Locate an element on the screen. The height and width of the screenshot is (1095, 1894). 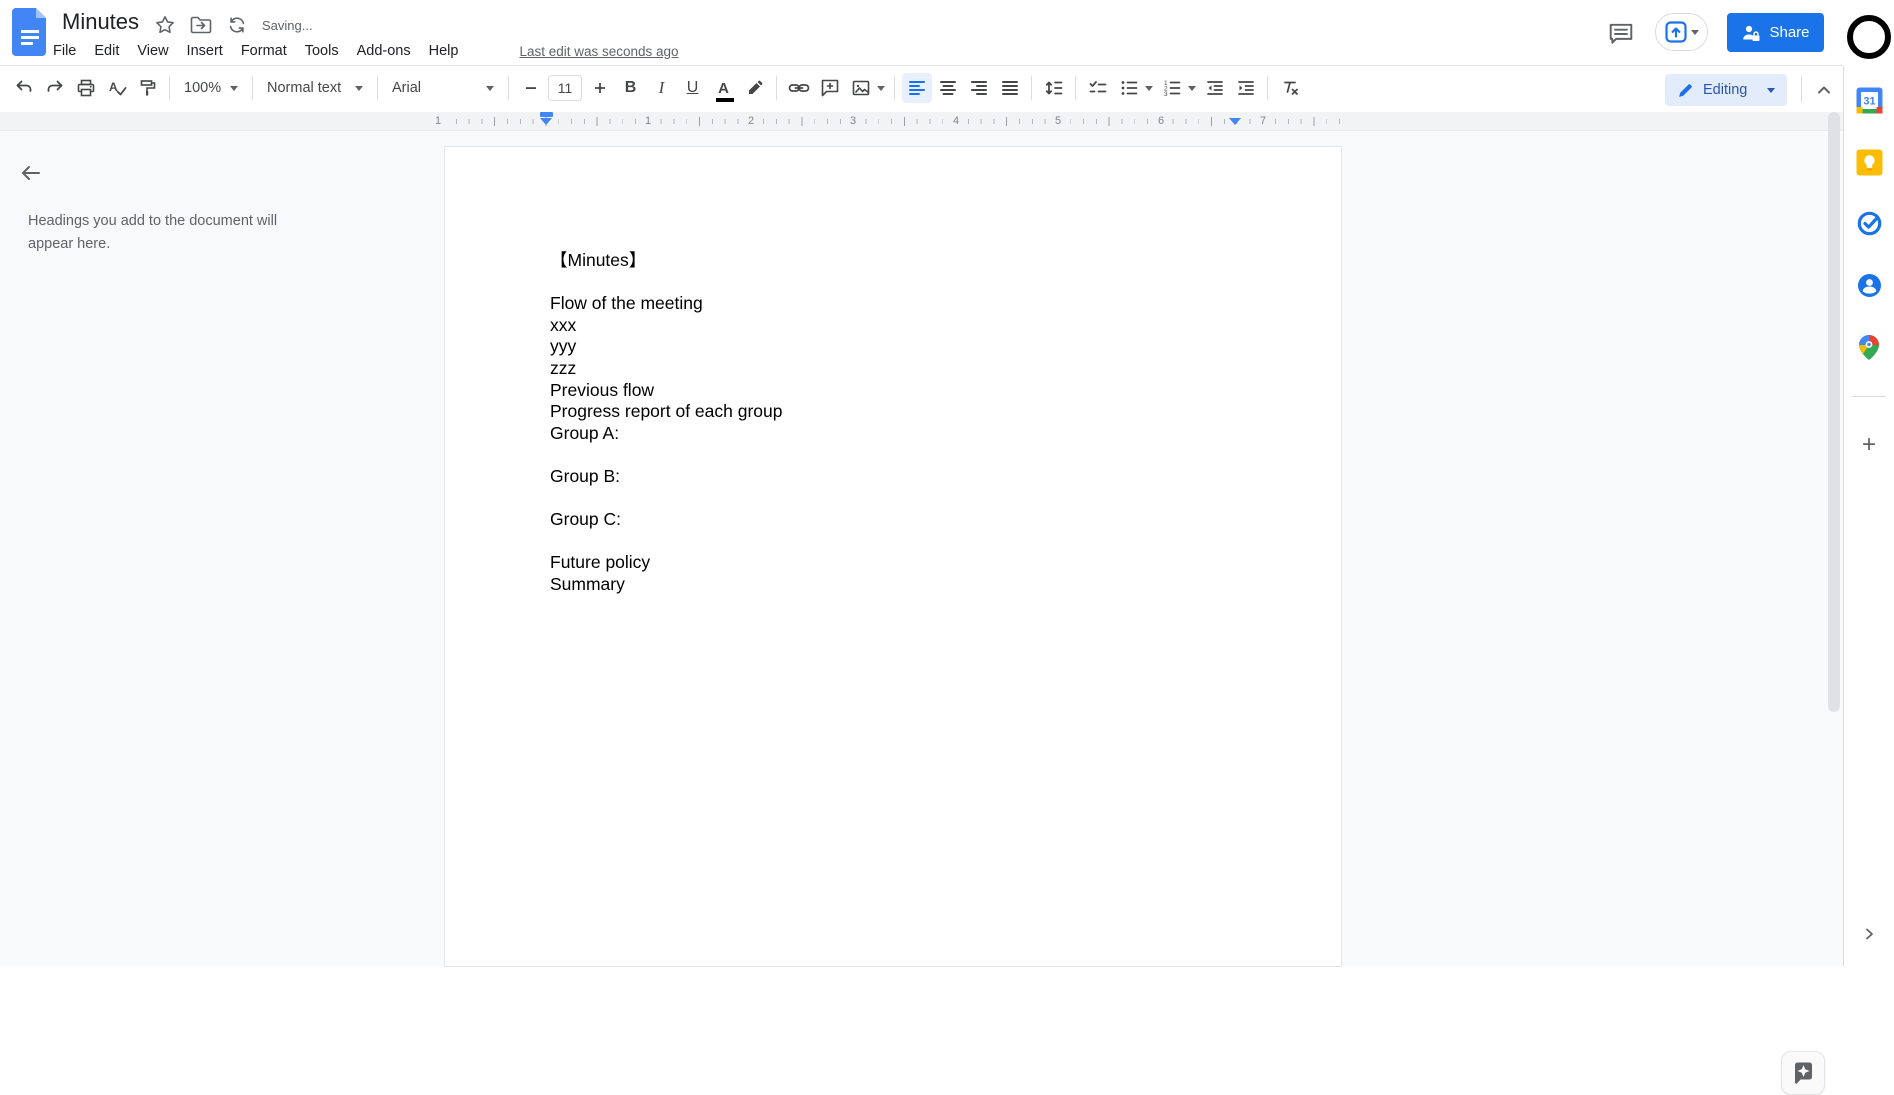
hide-menus-button is located at coordinates (1824, 90).